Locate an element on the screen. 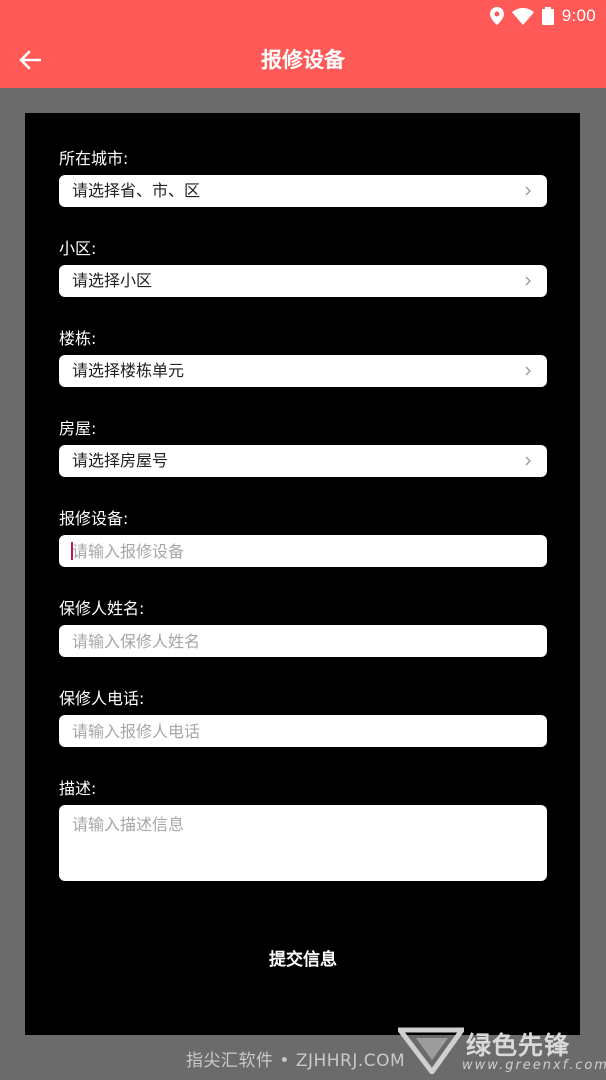 Image resolution: width=606 pixels, height=1080 pixels. device-input is located at coordinates (303, 551).